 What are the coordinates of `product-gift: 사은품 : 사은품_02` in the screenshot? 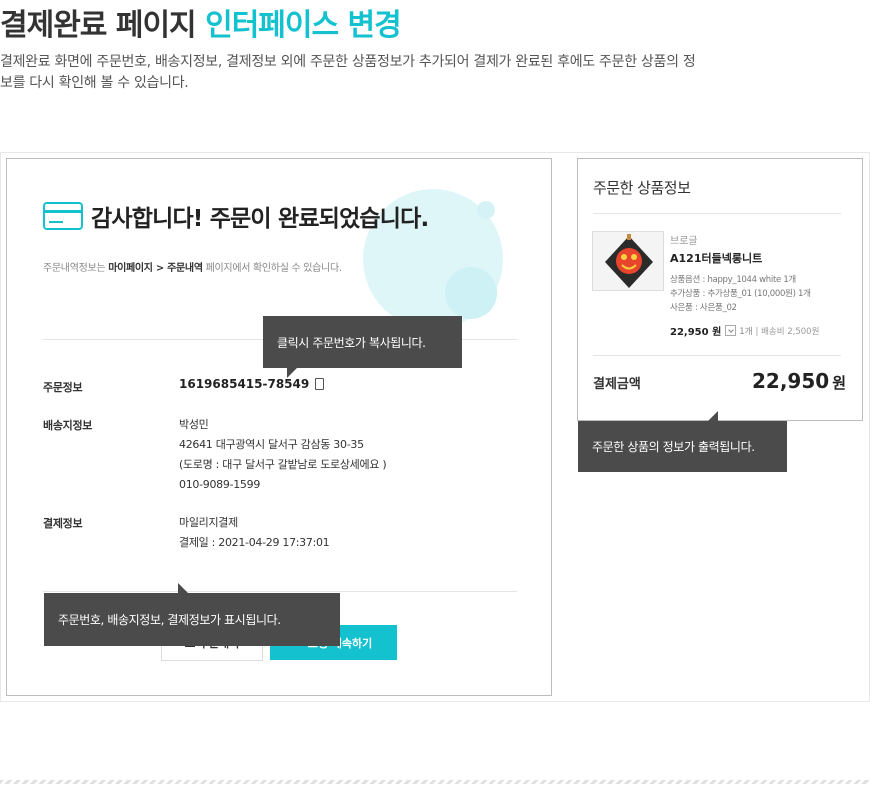 It's located at (703, 308).